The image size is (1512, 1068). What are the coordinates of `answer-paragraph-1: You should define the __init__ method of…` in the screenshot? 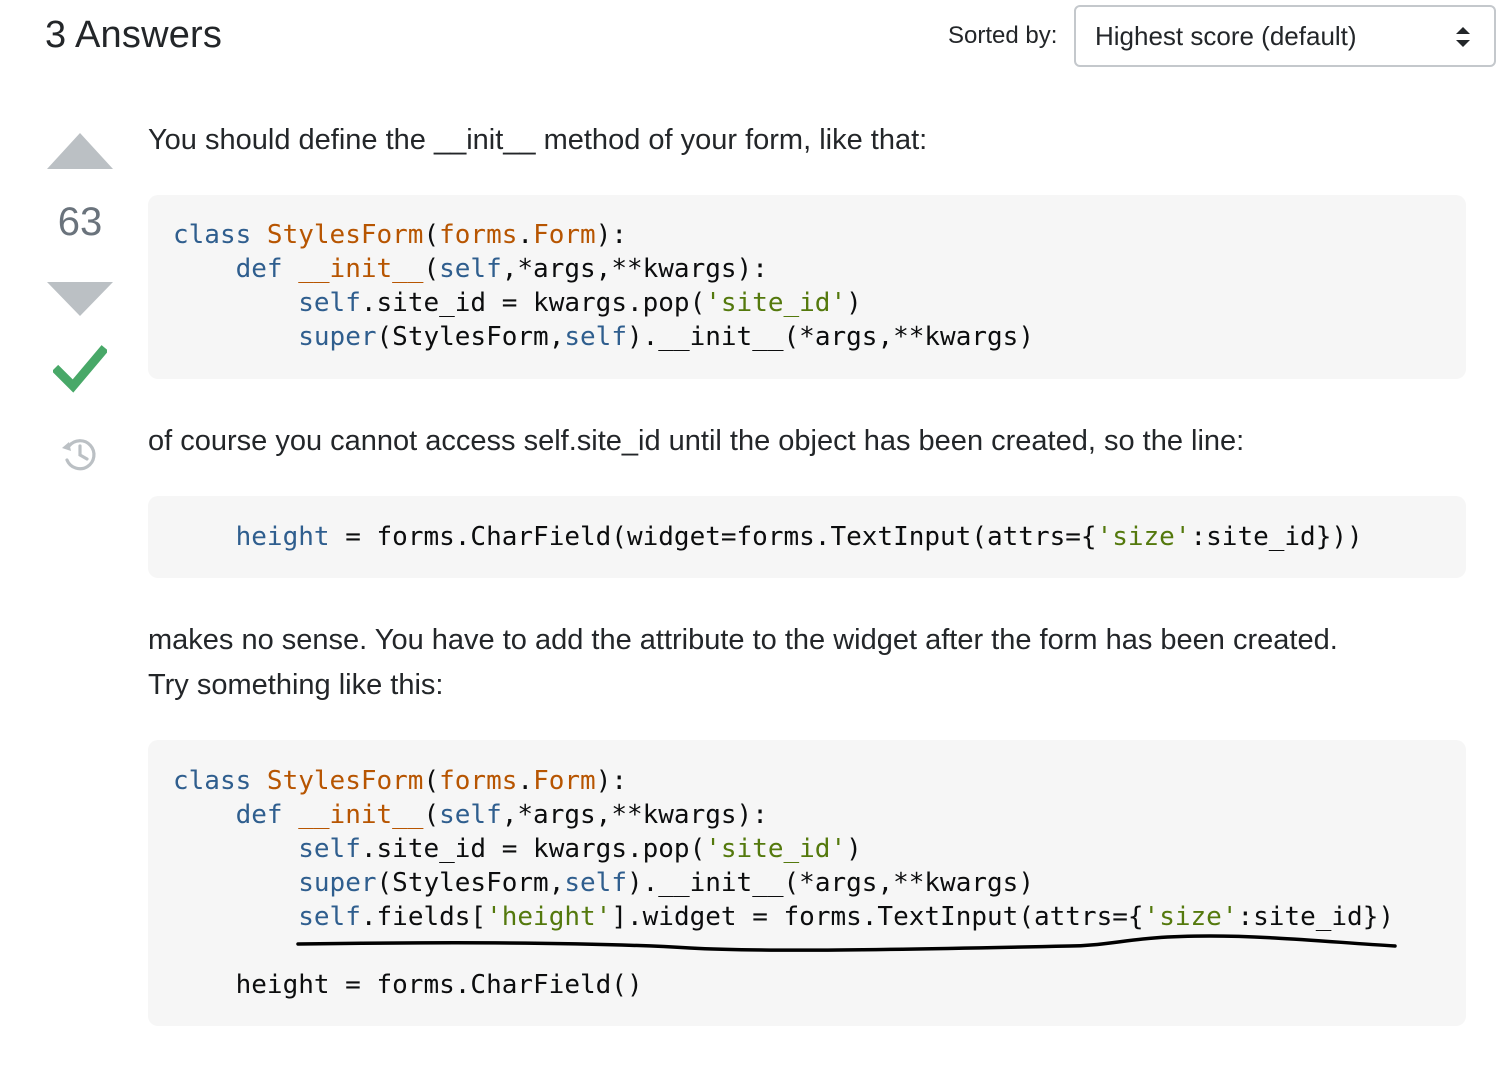 It's located at (538, 140).